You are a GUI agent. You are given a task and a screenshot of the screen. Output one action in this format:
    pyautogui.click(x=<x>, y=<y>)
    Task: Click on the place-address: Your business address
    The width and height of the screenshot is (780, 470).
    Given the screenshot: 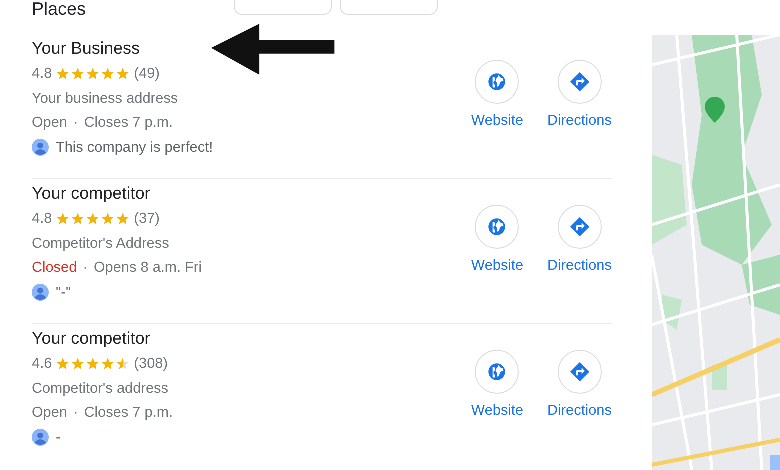 What is the action you would take?
    pyautogui.click(x=106, y=99)
    